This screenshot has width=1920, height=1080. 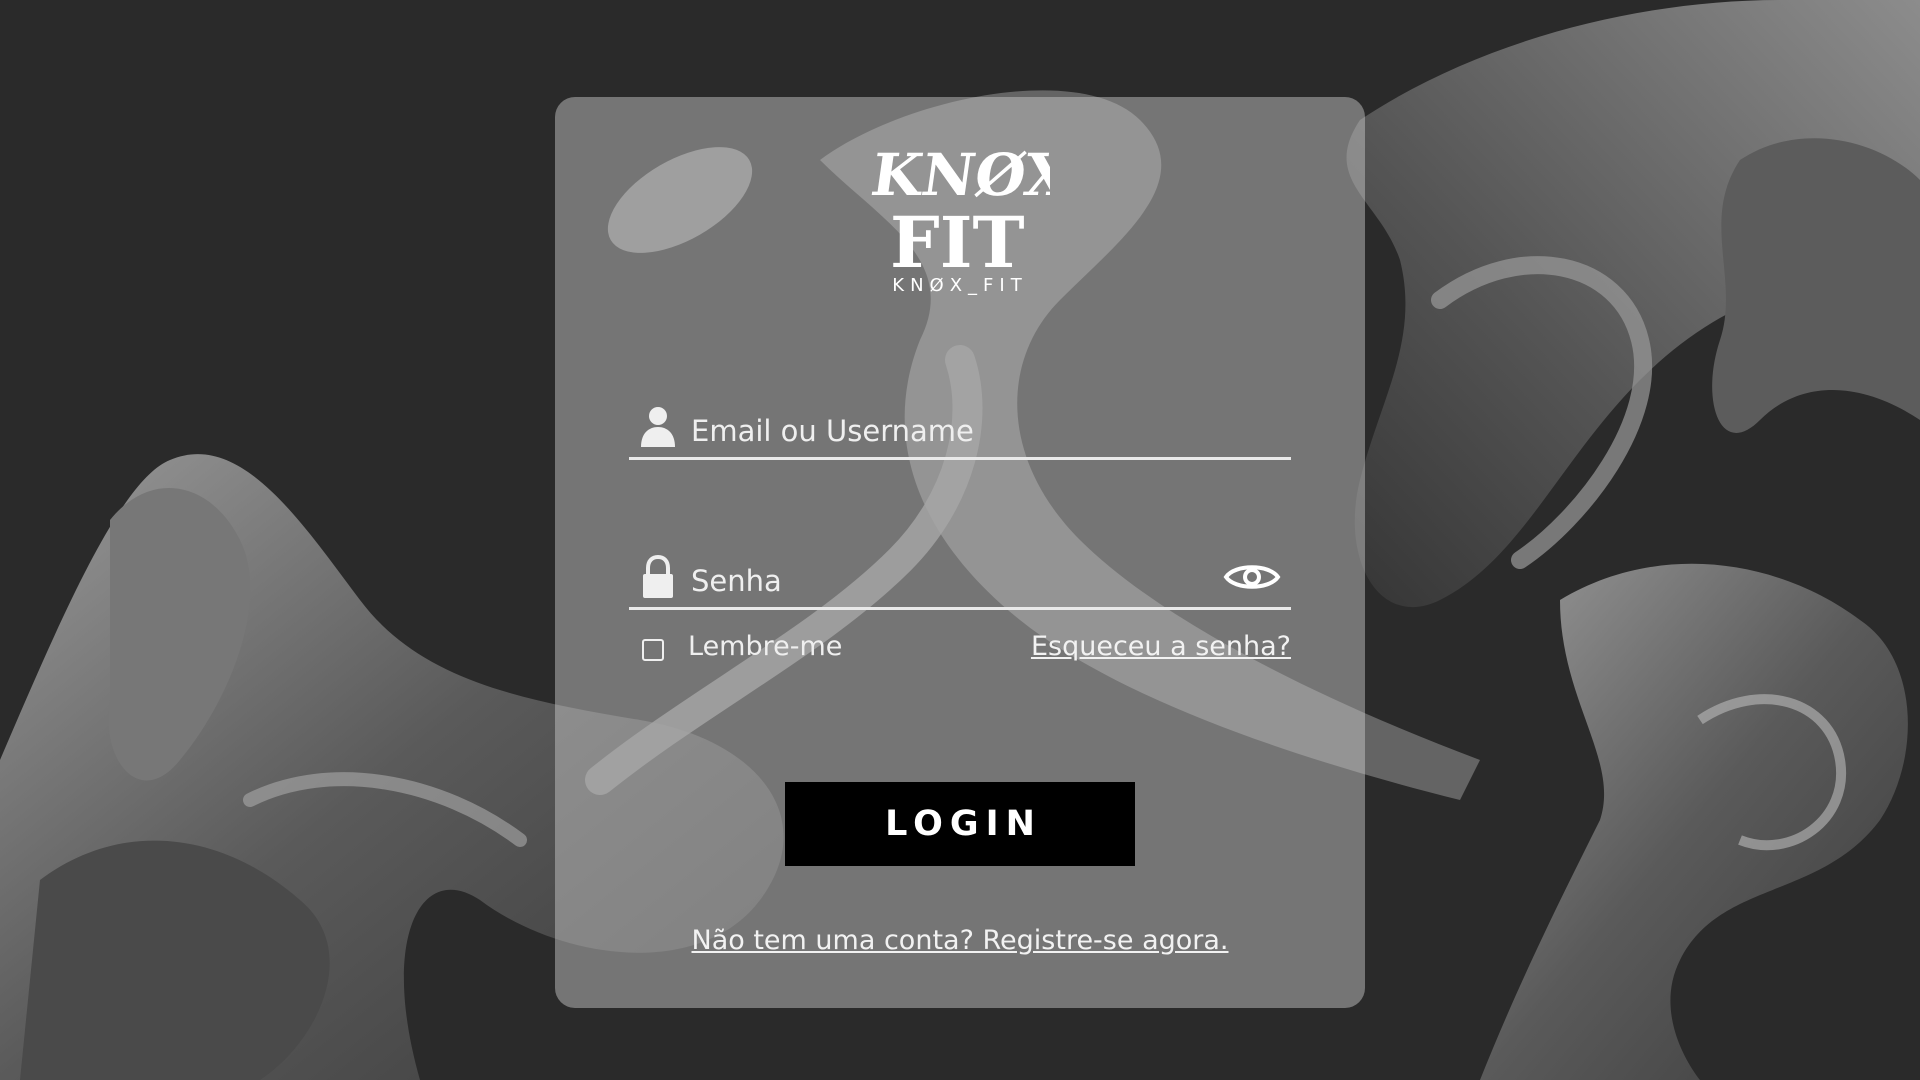 I want to click on password-input, so click(x=956, y=581).